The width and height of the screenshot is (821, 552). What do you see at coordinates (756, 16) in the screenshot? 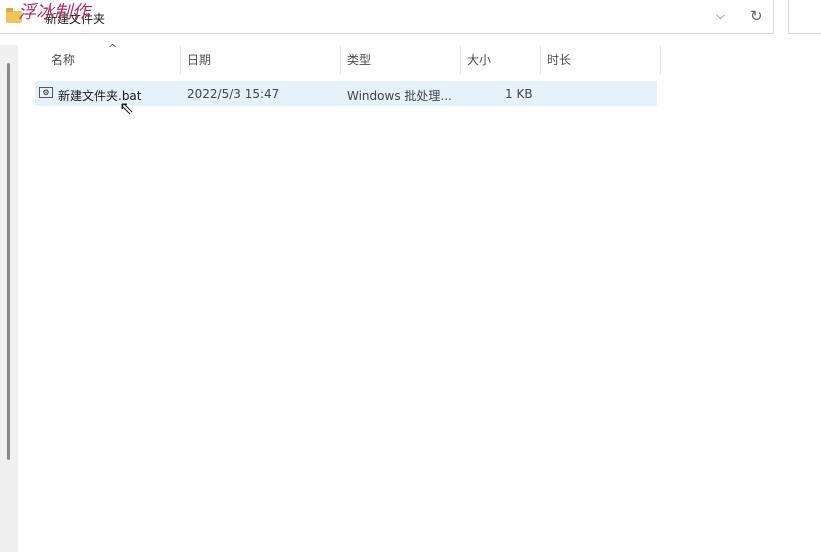
I see `refresh-icon: ↻` at bounding box center [756, 16].